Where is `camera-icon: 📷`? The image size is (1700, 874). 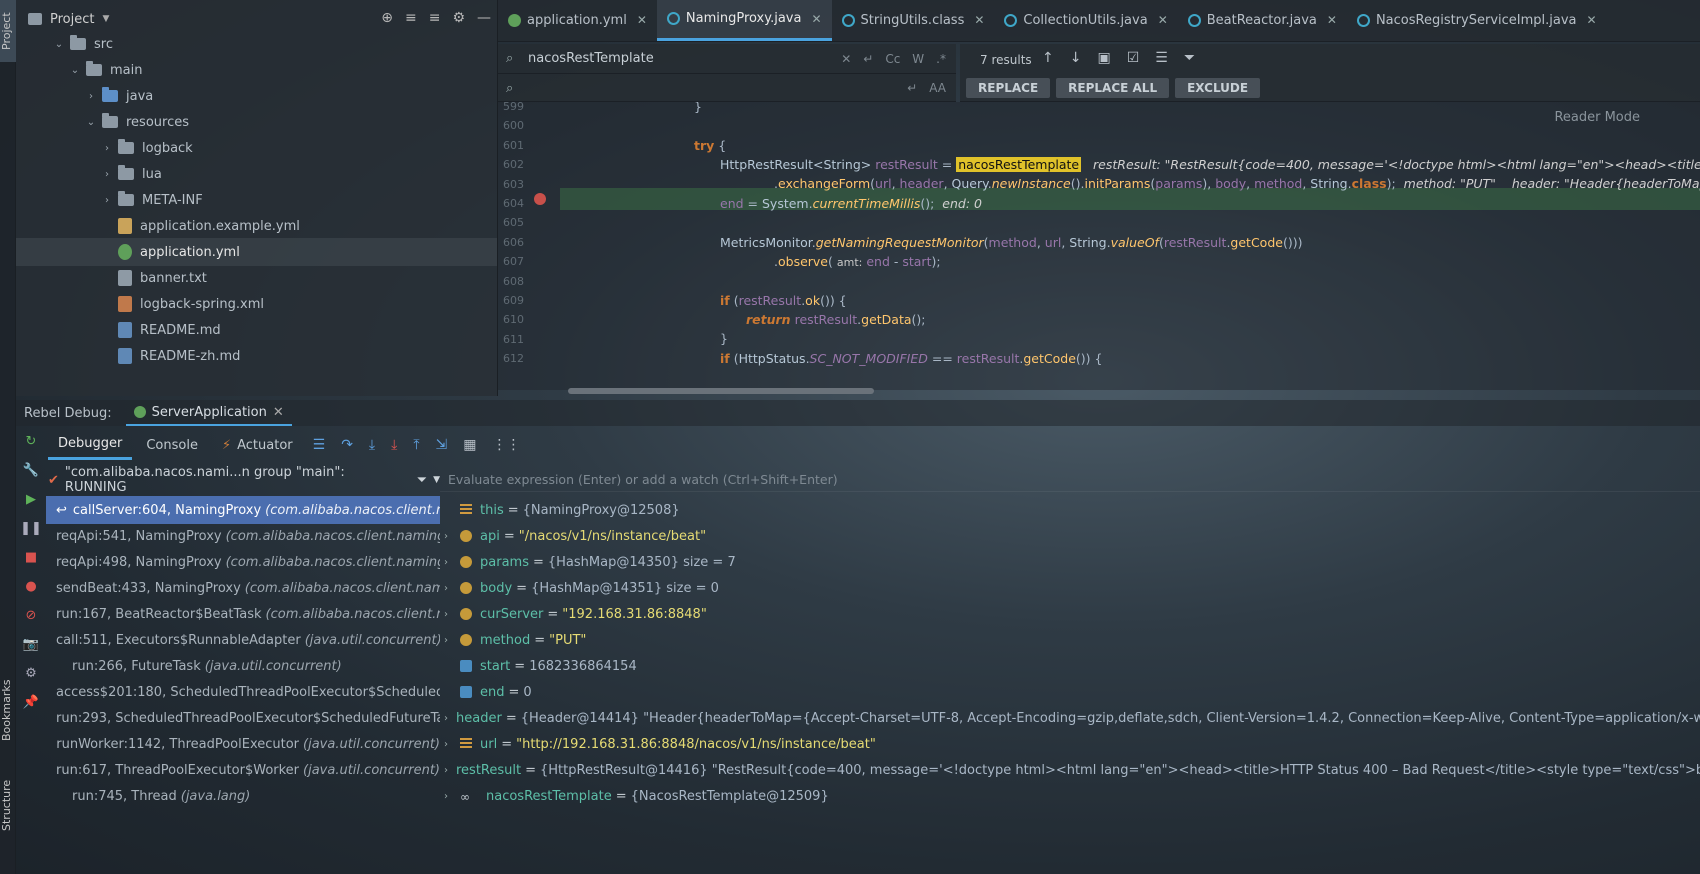 camera-icon: 📷 is located at coordinates (31, 644).